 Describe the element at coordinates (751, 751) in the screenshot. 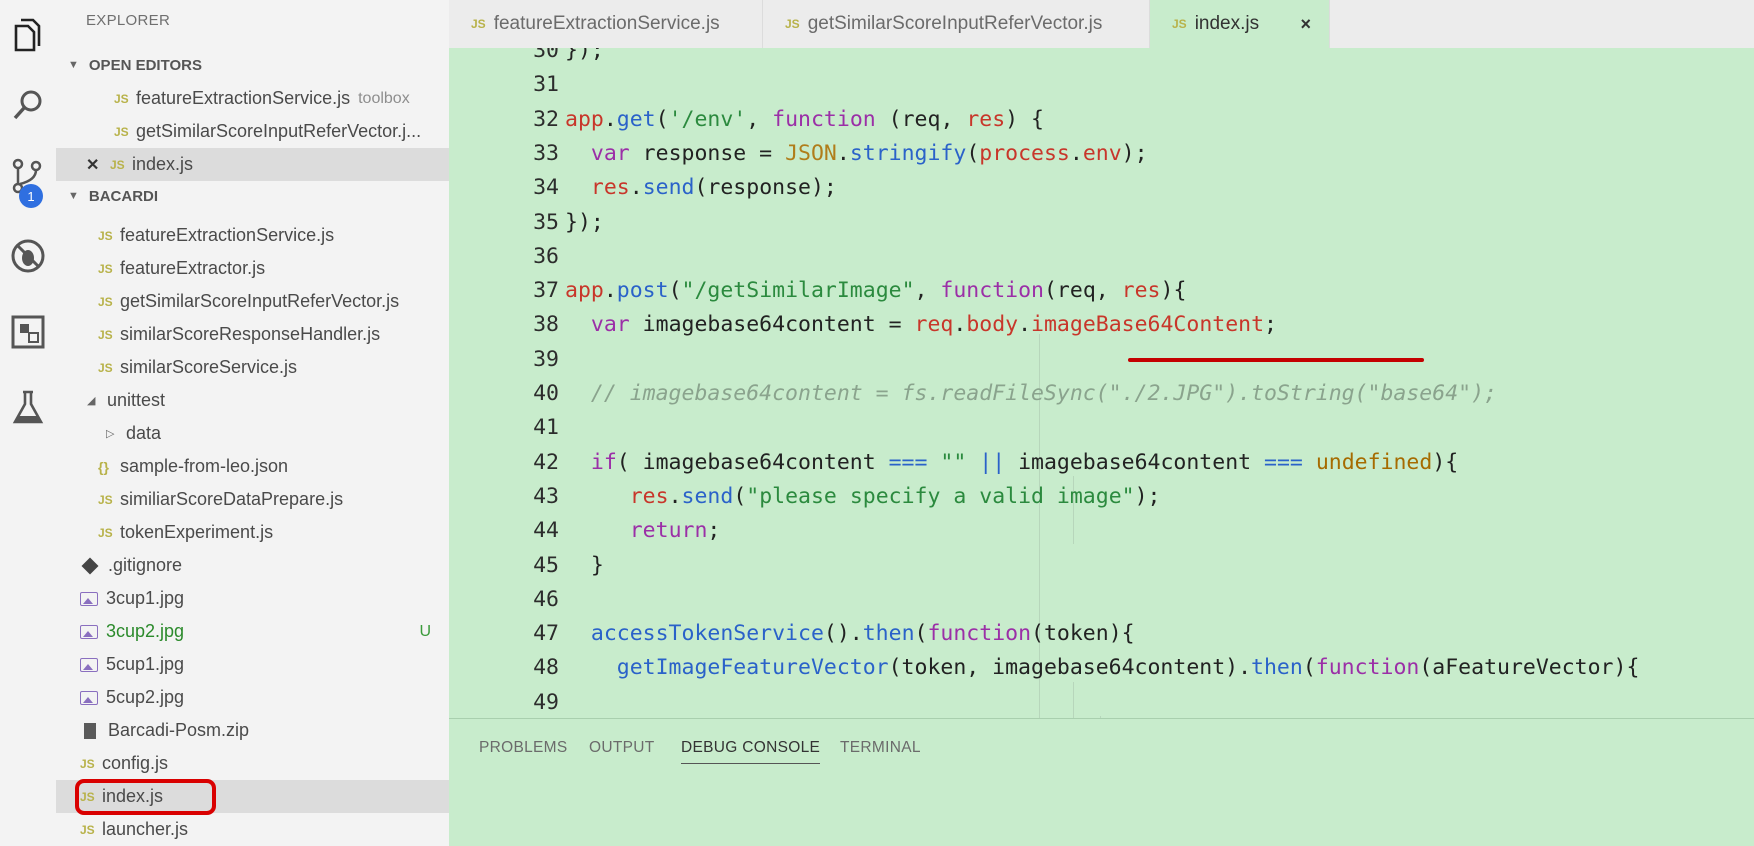

I see `tab-debug-console: DEBUG CONSOLE` at that location.